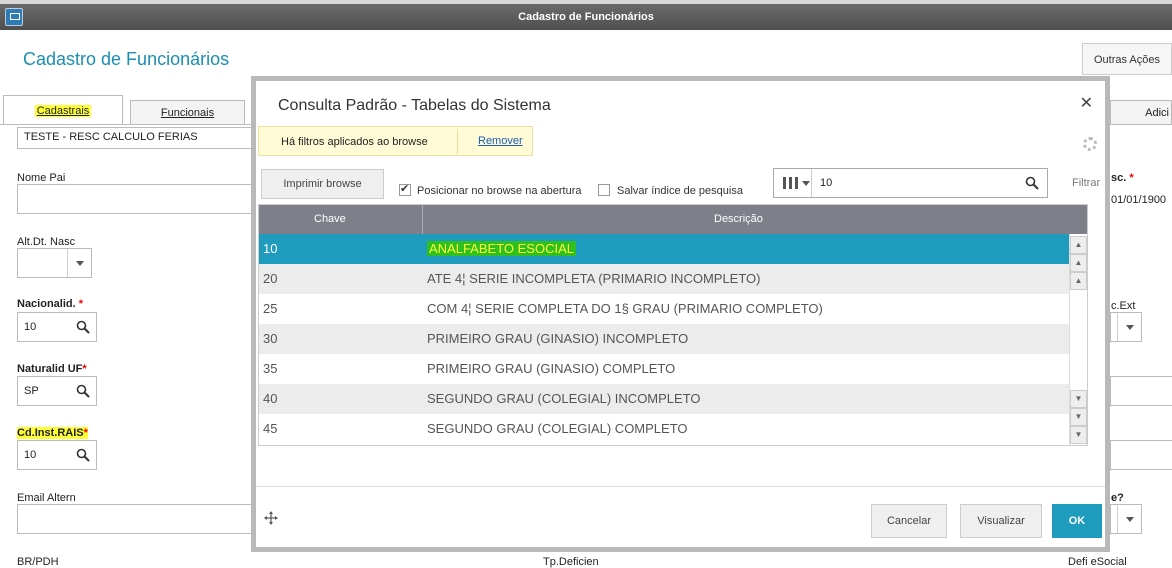 The height and width of the screenshot is (568, 1172). I want to click on remove-filter-link: Remover, so click(500, 141).